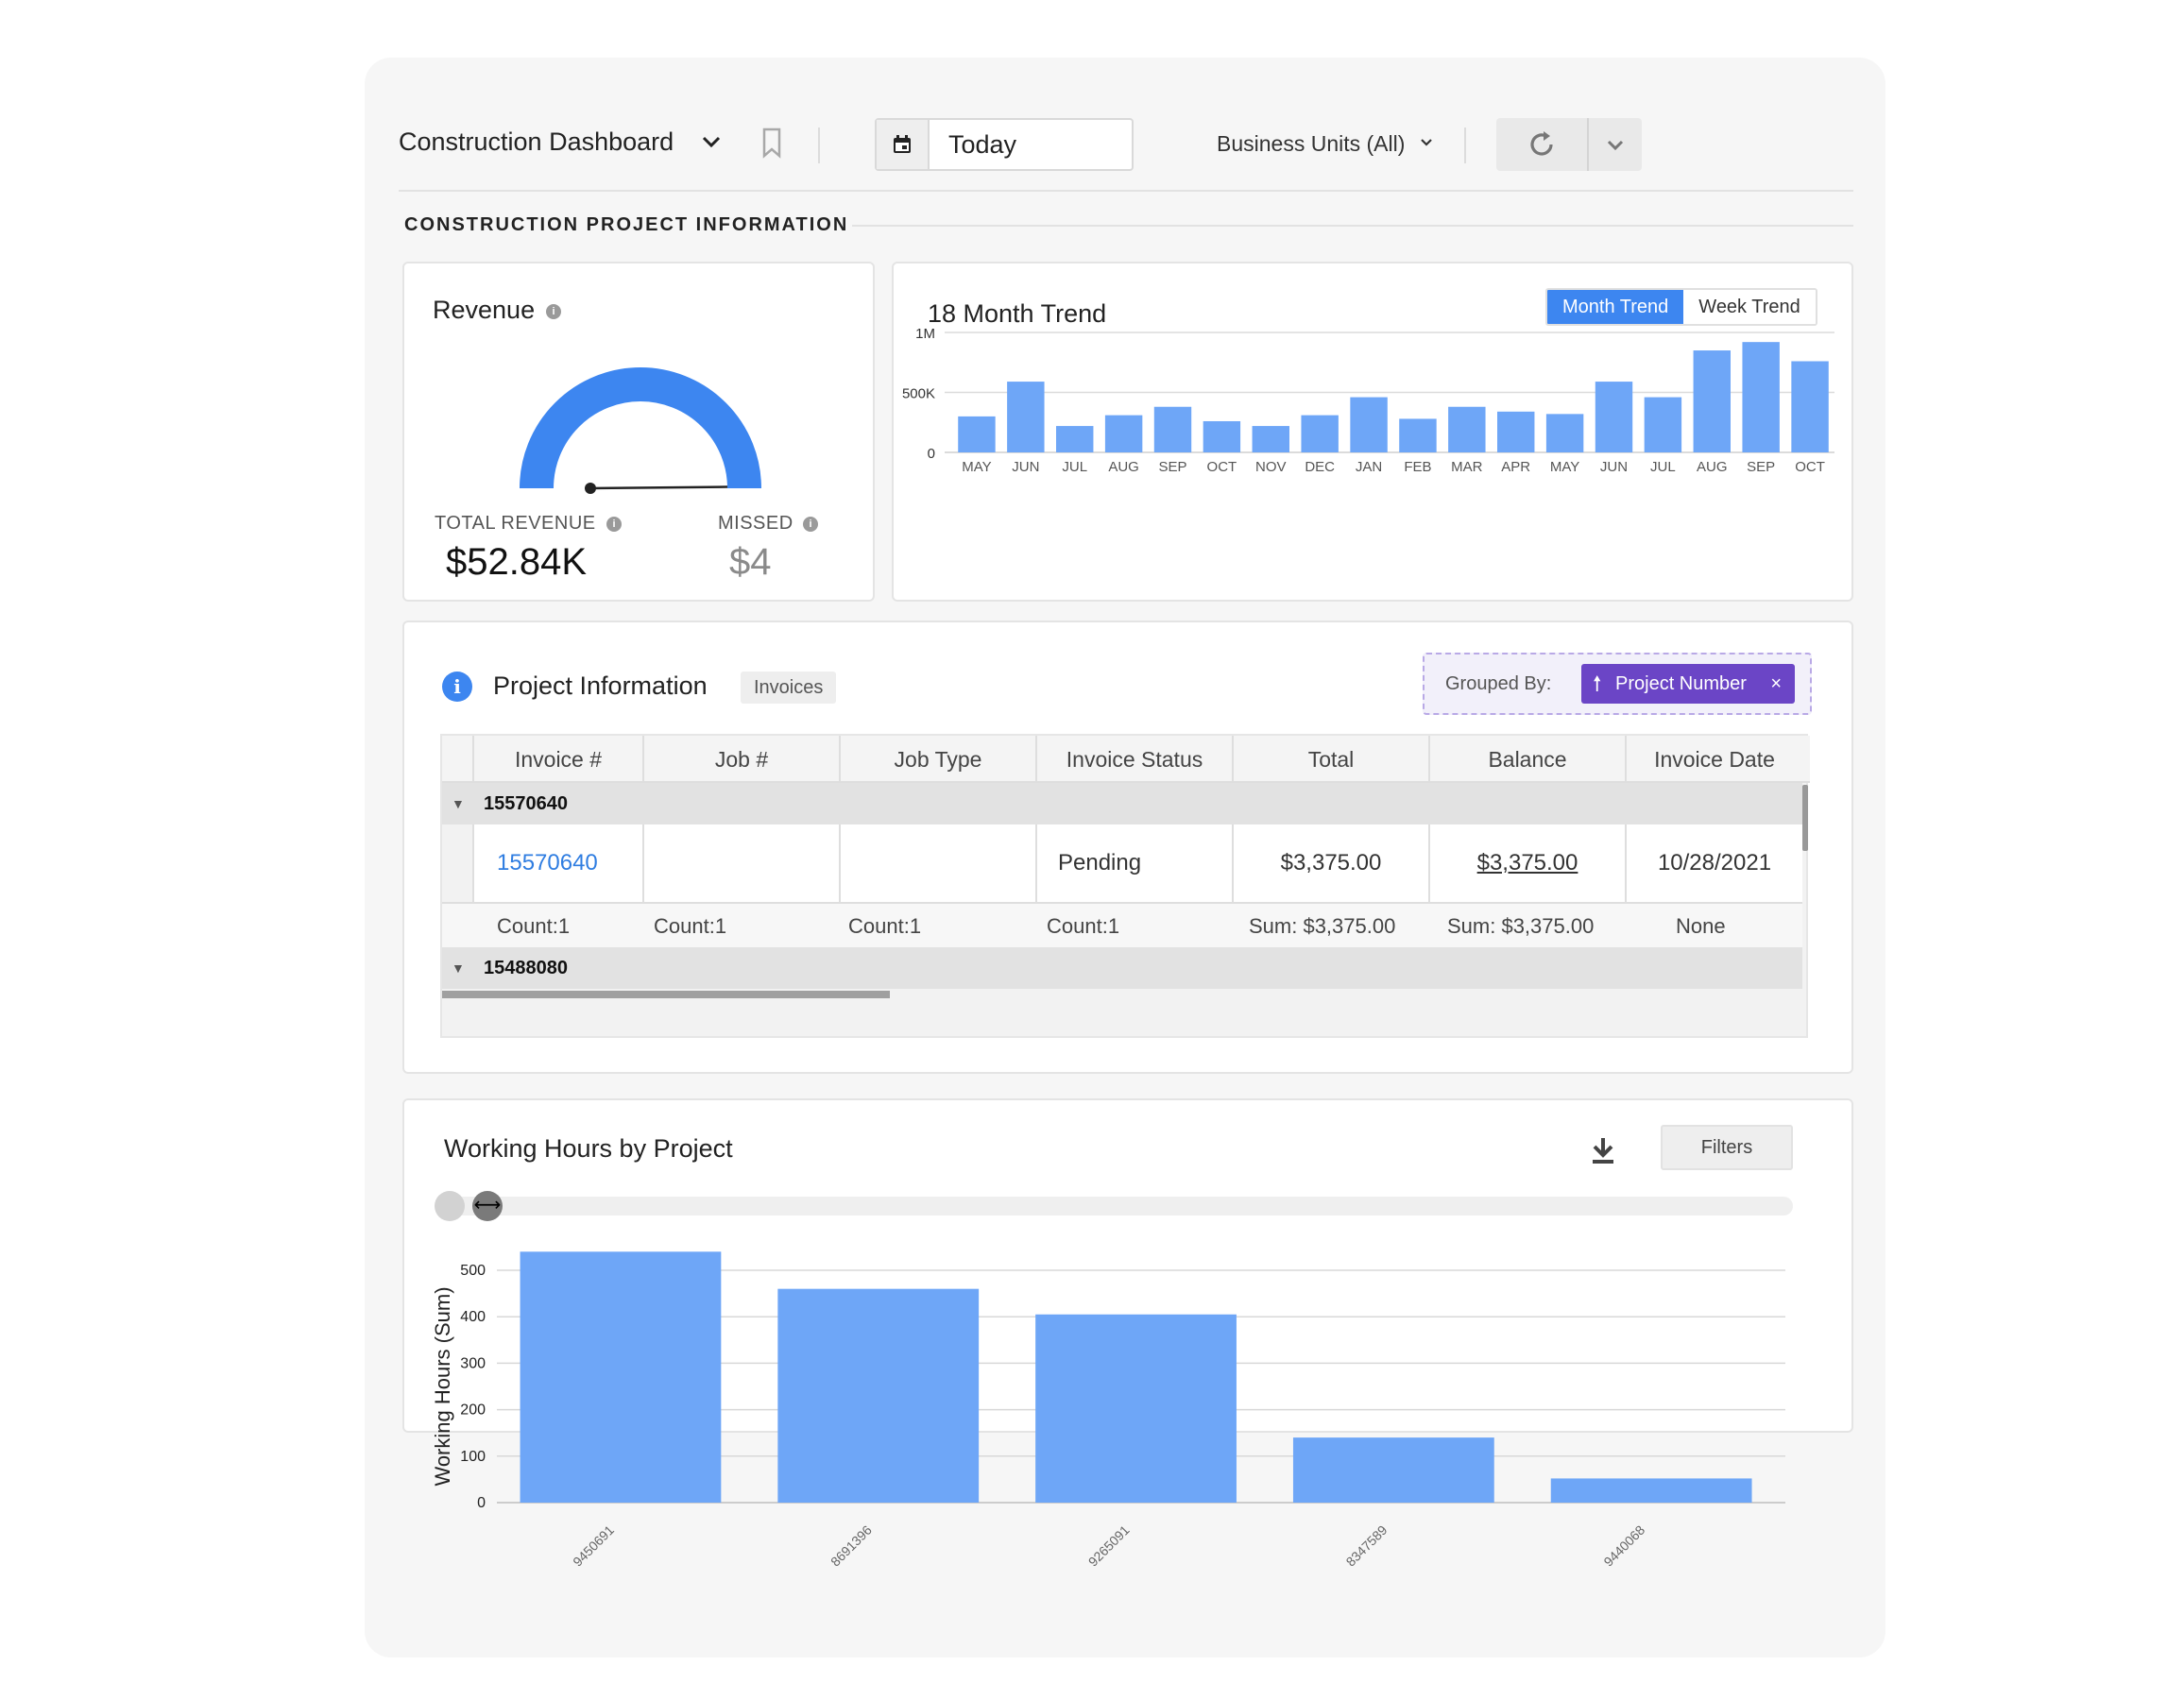 The image size is (2184, 1700). I want to click on gauge-arc, so click(640, 428).